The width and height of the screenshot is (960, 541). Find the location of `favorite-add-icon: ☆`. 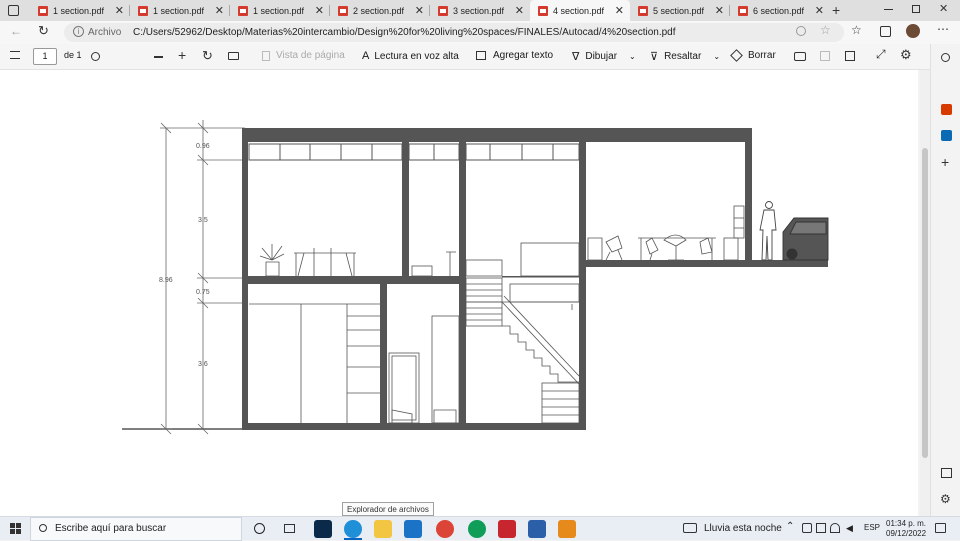

favorite-add-icon: ☆ is located at coordinates (825, 30).